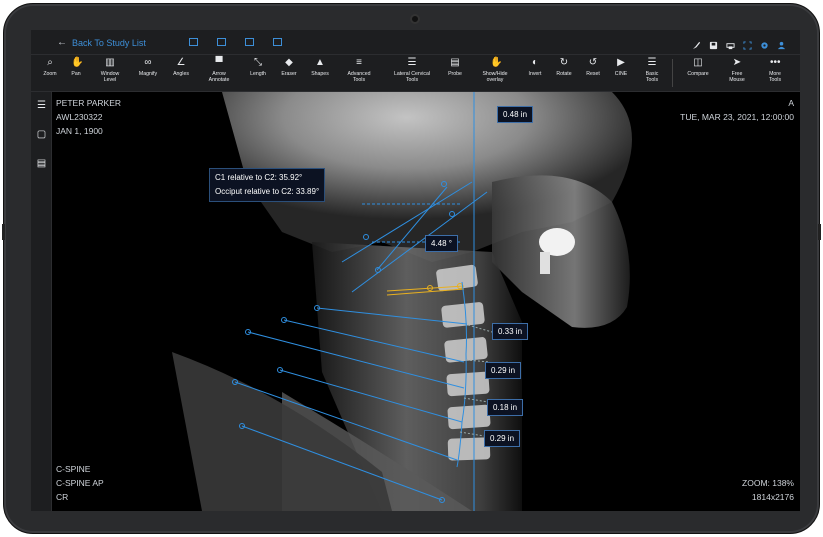 The width and height of the screenshot is (823, 537). Describe the element at coordinates (320, 62) in the screenshot. I see `shapes-icon: ▲` at that location.